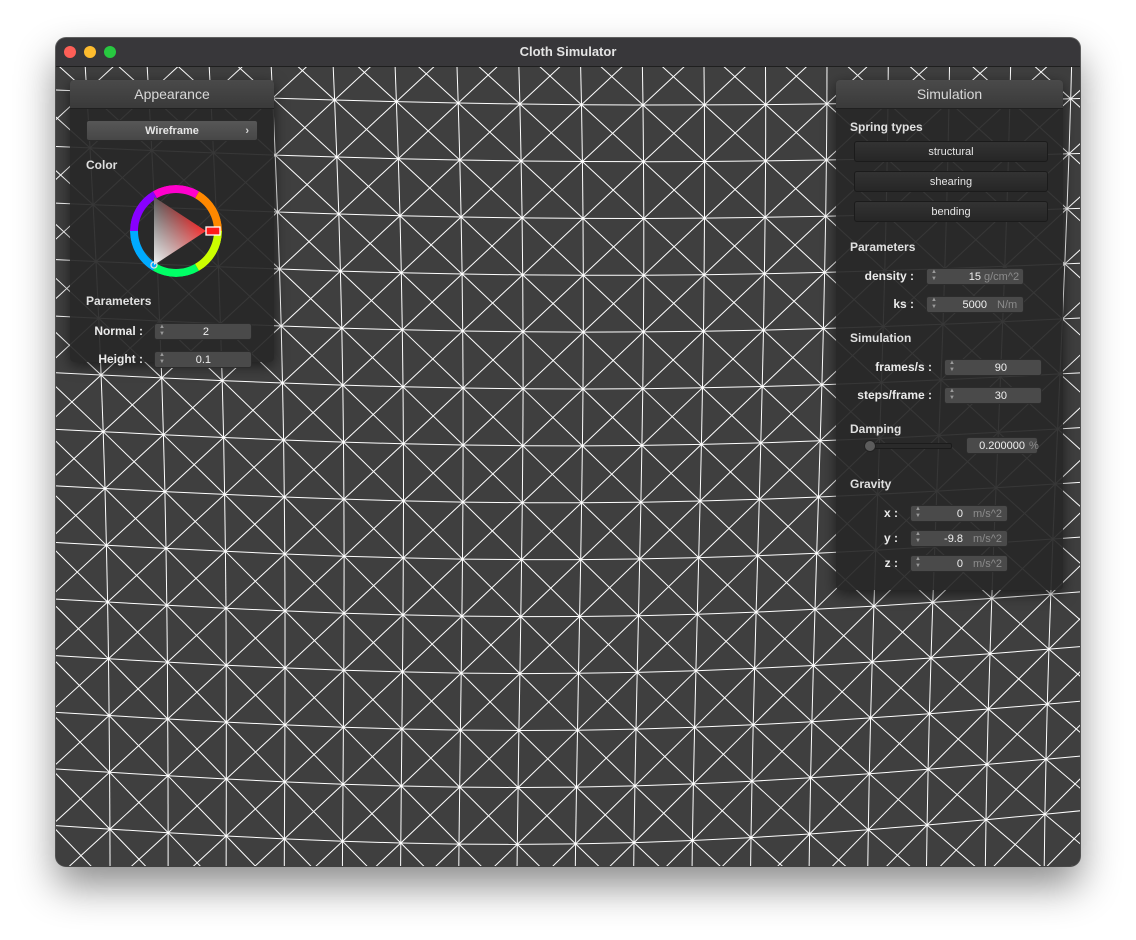  I want to click on damping-slider-handle, so click(869, 446).